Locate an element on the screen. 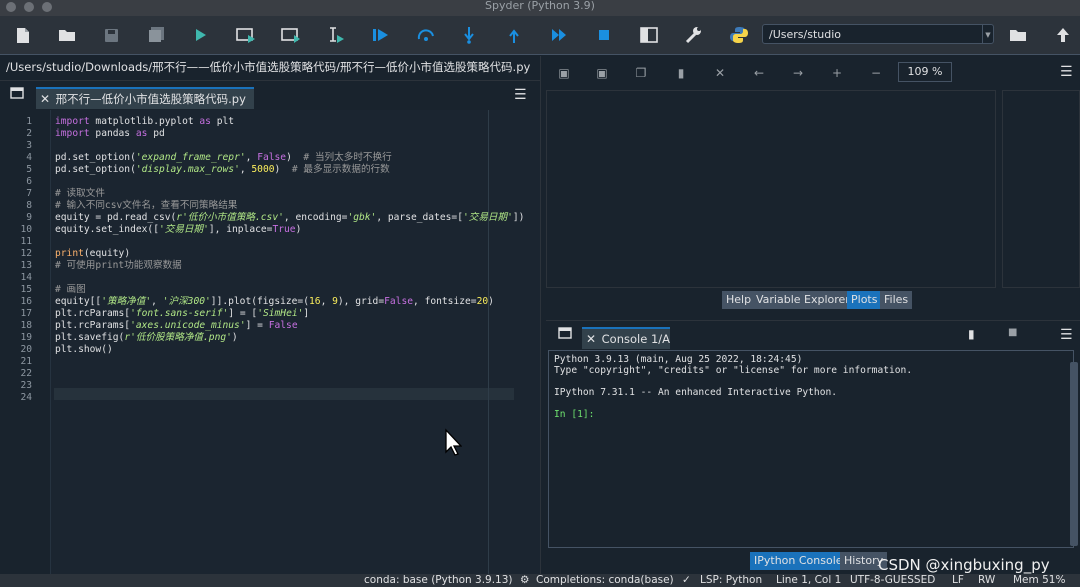  line-number: 20 is located at coordinates (26, 349).